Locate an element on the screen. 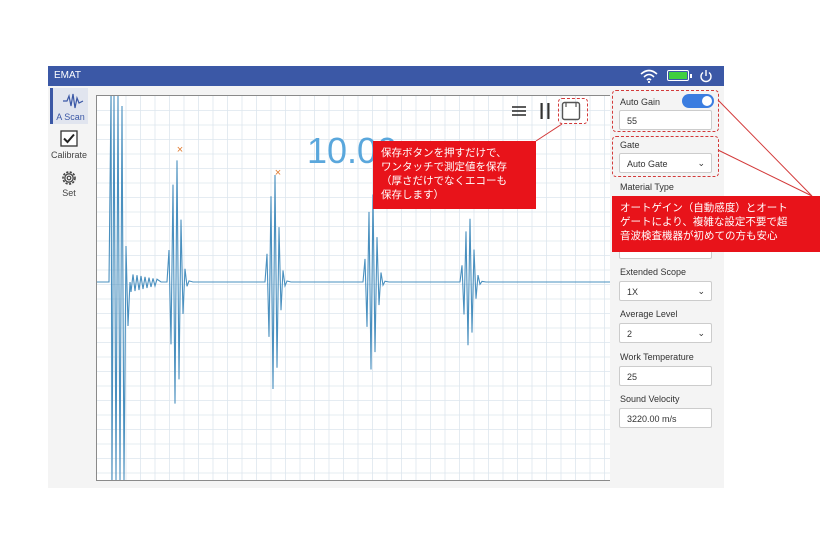 This screenshot has width=840, height=560. annotation-leader-lines is located at coordinates (674, 148).